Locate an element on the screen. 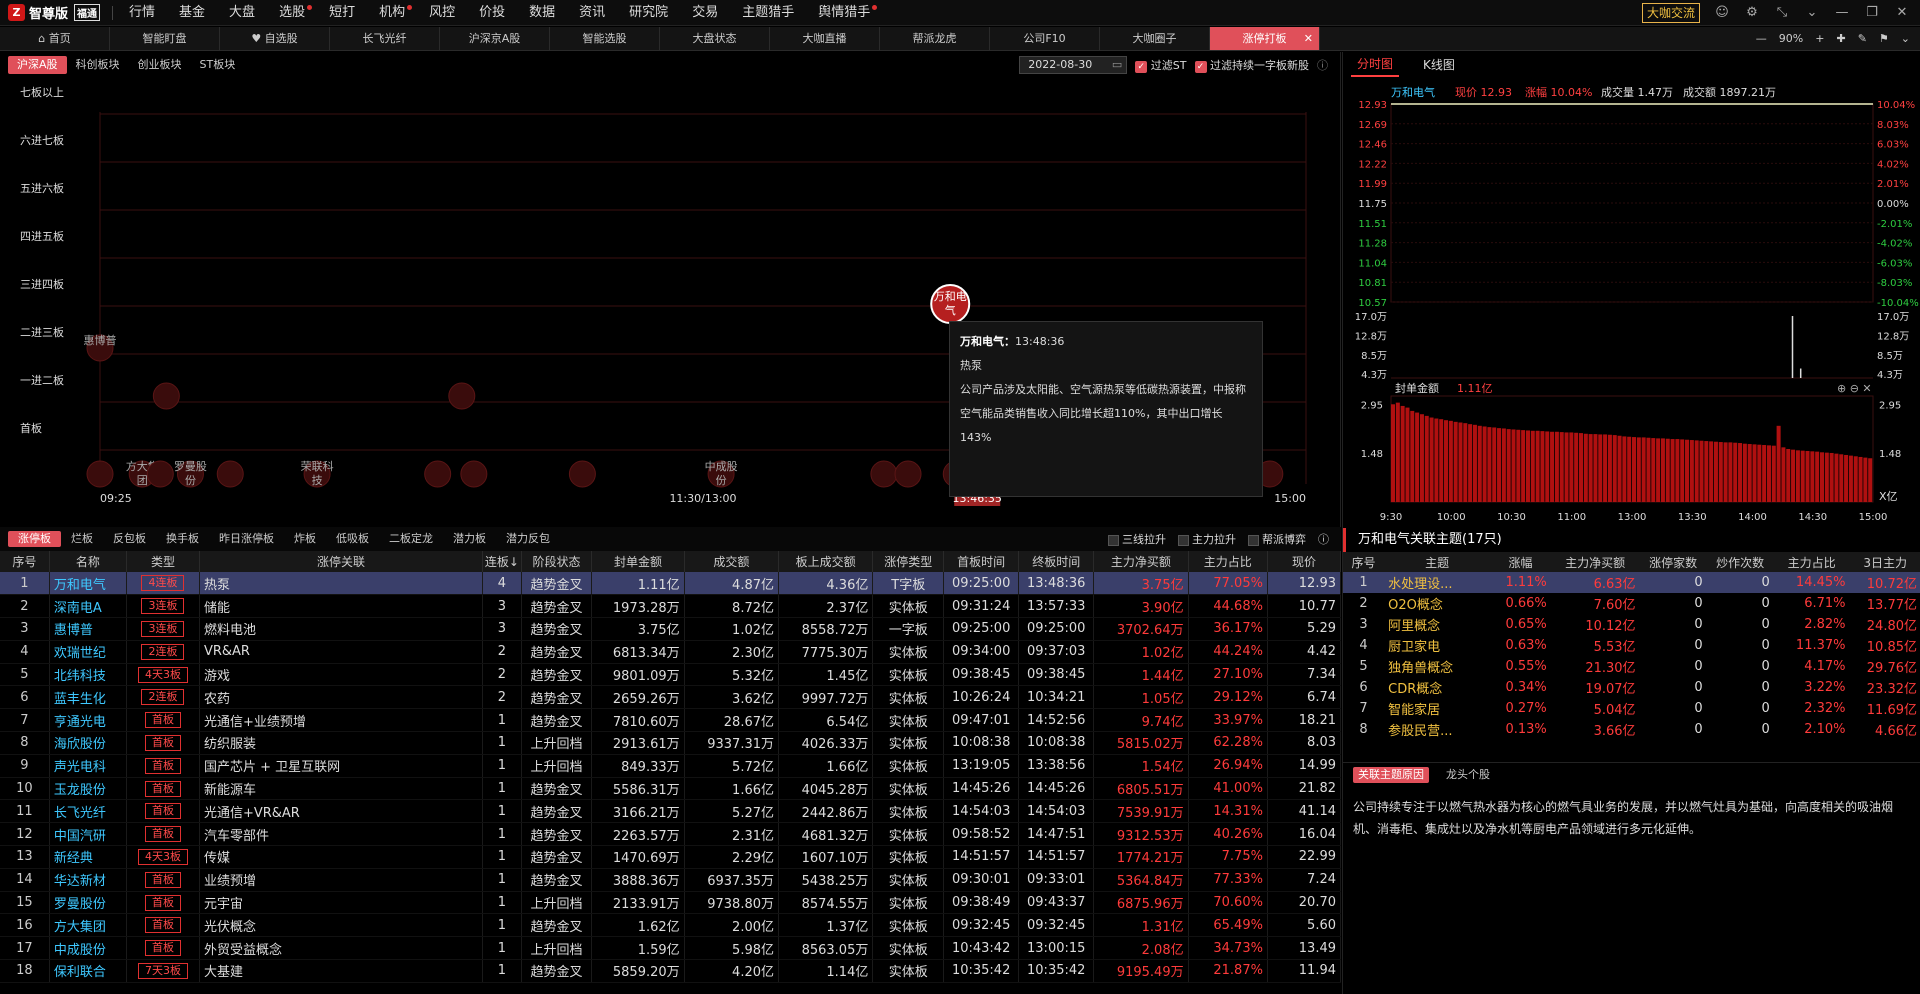 This screenshot has height=994, width=1920. chevron-down-icon: ⌄ is located at coordinates (1812, 12).